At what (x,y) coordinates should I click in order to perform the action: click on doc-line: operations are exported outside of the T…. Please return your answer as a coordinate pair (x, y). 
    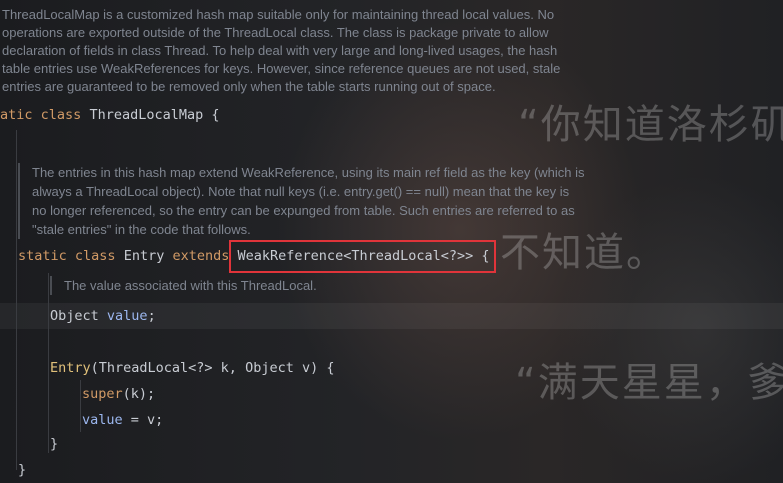
    Looking at the image, I should click on (275, 32).